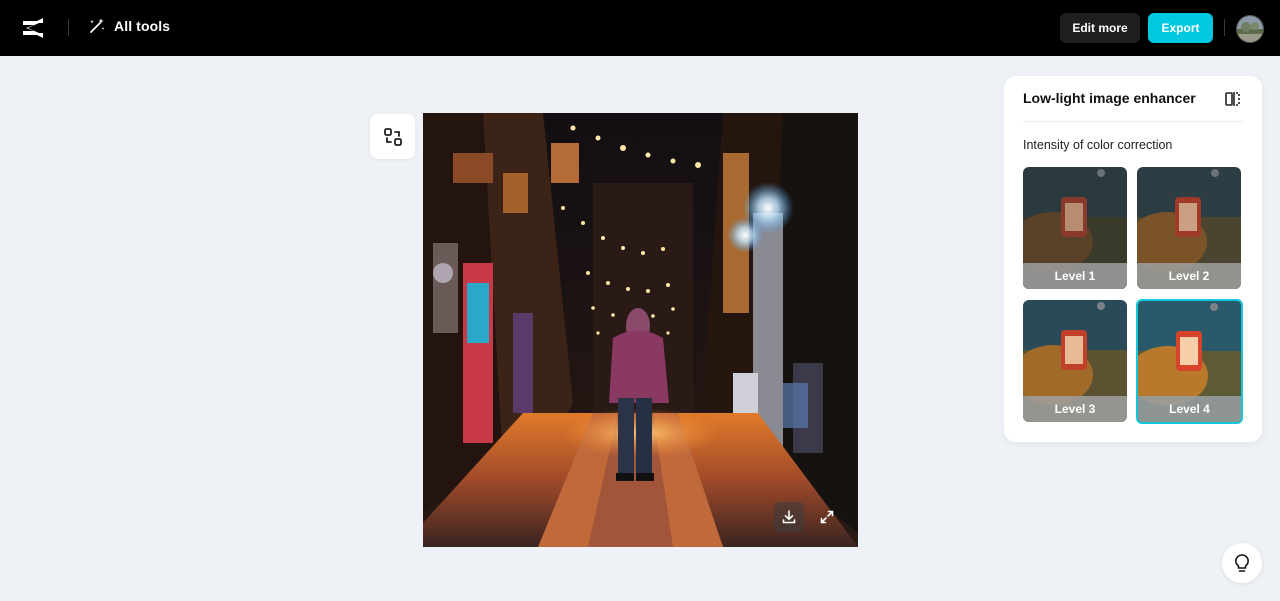 The height and width of the screenshot is (601, 1280). I want to click on panel-title: Low-light image enhancer, so click(1109, 98).